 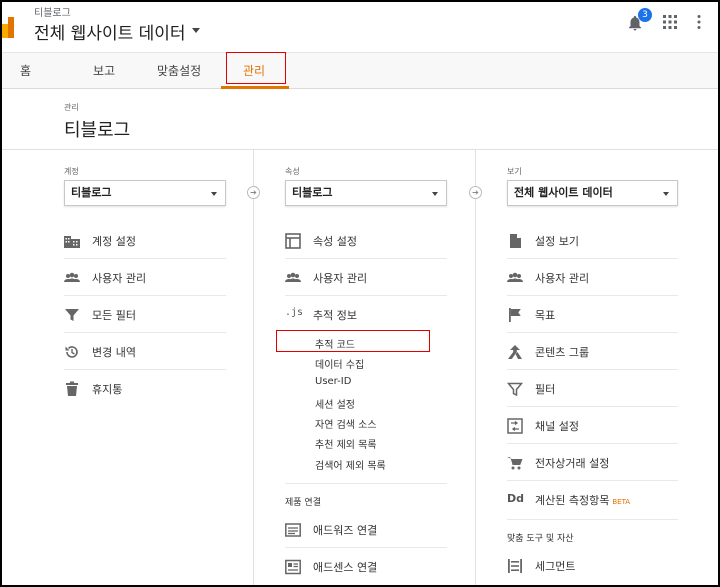 What do you see at coordinates (339, 363) in the screenshot?
I see `sub-data-collection: 데이터 수집` at bounding box center [339, 363].